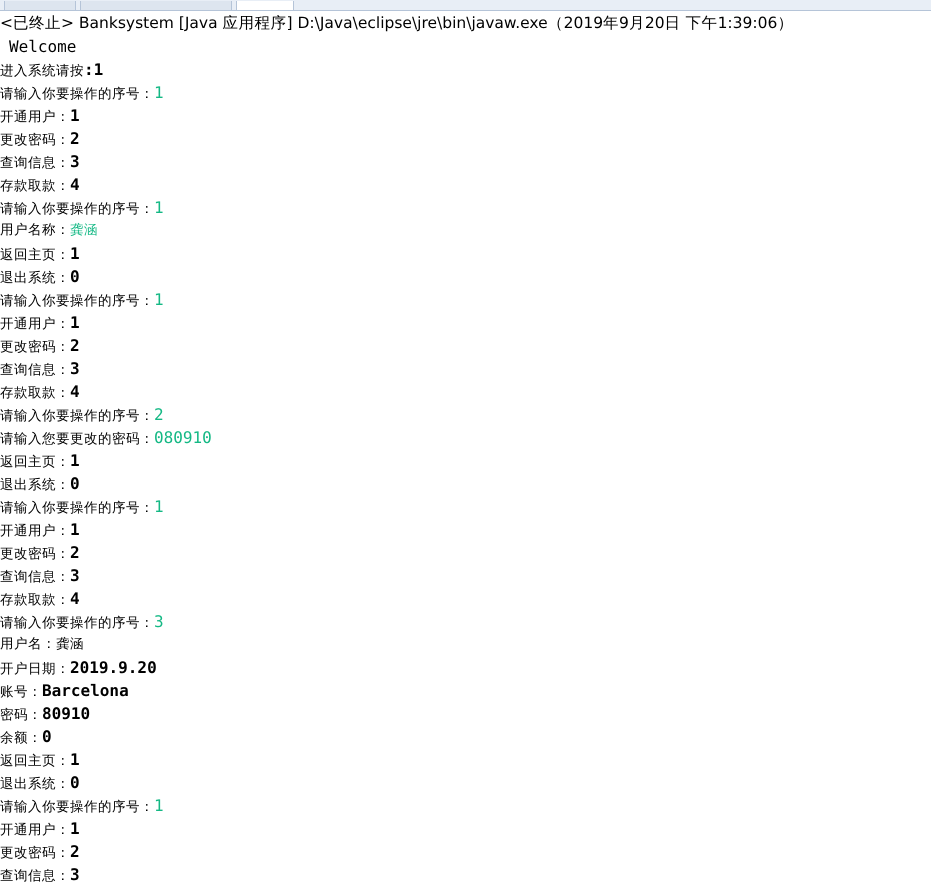 This screenshot has width=931, height=891. What do you see at coordinates (42, 644) in the screenshot?
I see `console-line: 用户名：龚涵` at bounding box center [42, 644].